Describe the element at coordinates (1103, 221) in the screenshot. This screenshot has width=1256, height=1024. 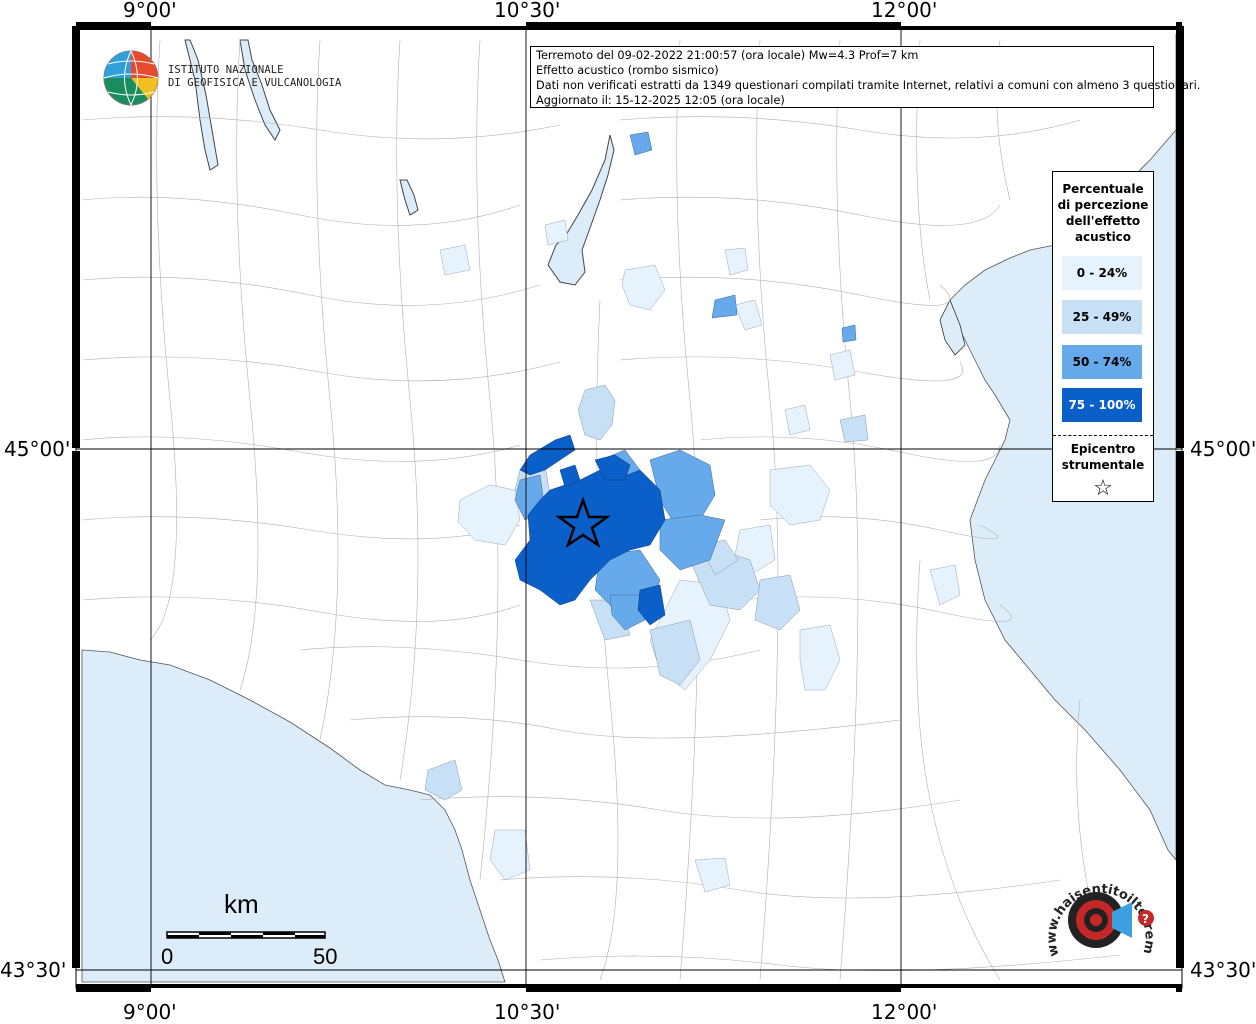
I see `legend-title-line: dell'effetto` at that location.